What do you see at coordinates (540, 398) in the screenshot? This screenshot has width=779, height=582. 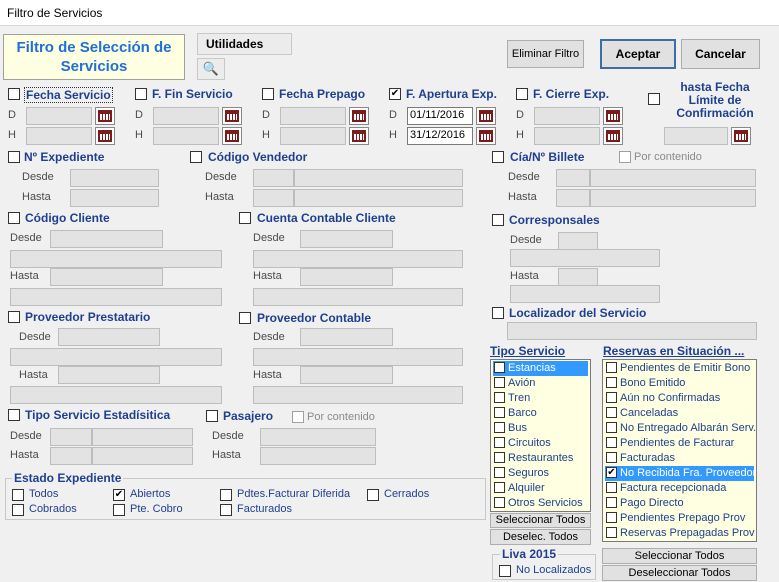 I see `list-item: Tren` at bounding box center [540, 398].